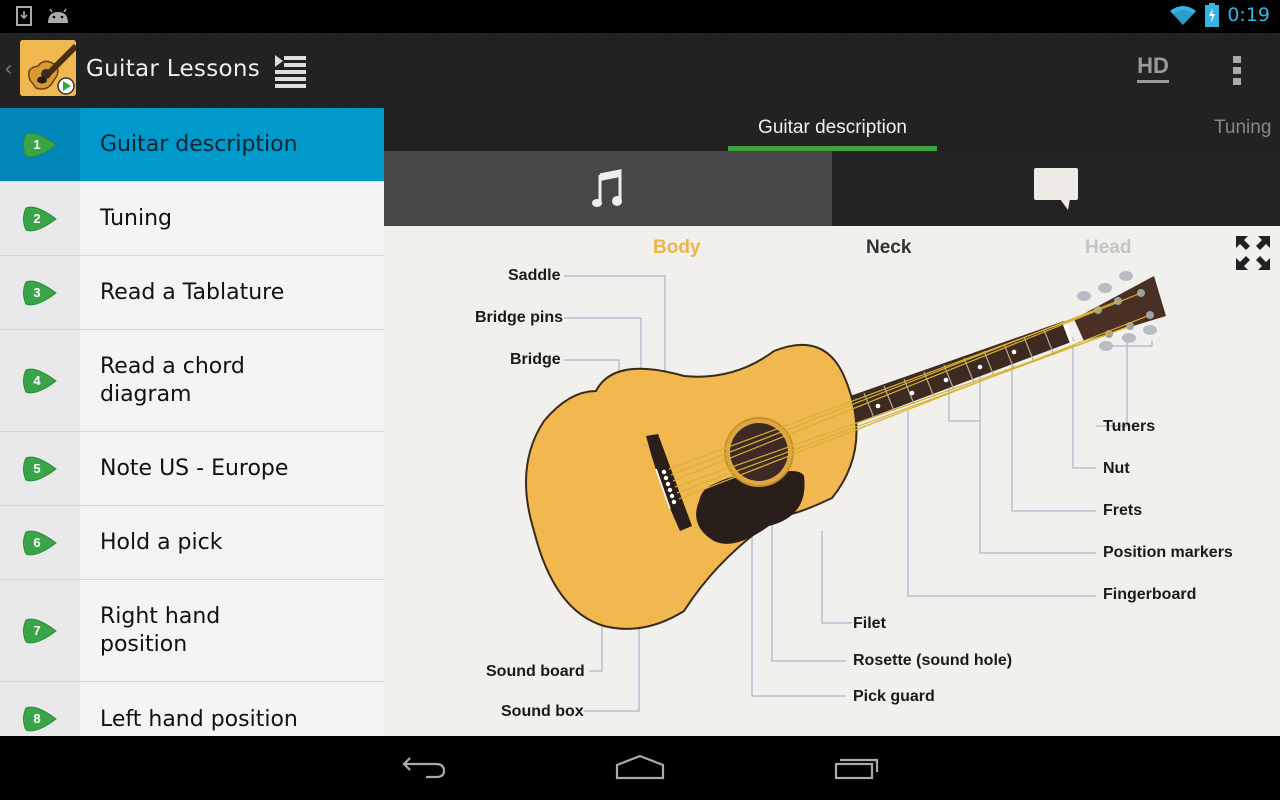 The image size is (1280, 800). Describe the element at coordinates (199, 719) in the screenshot. I see `lesson-label: Left hand position` at that location.